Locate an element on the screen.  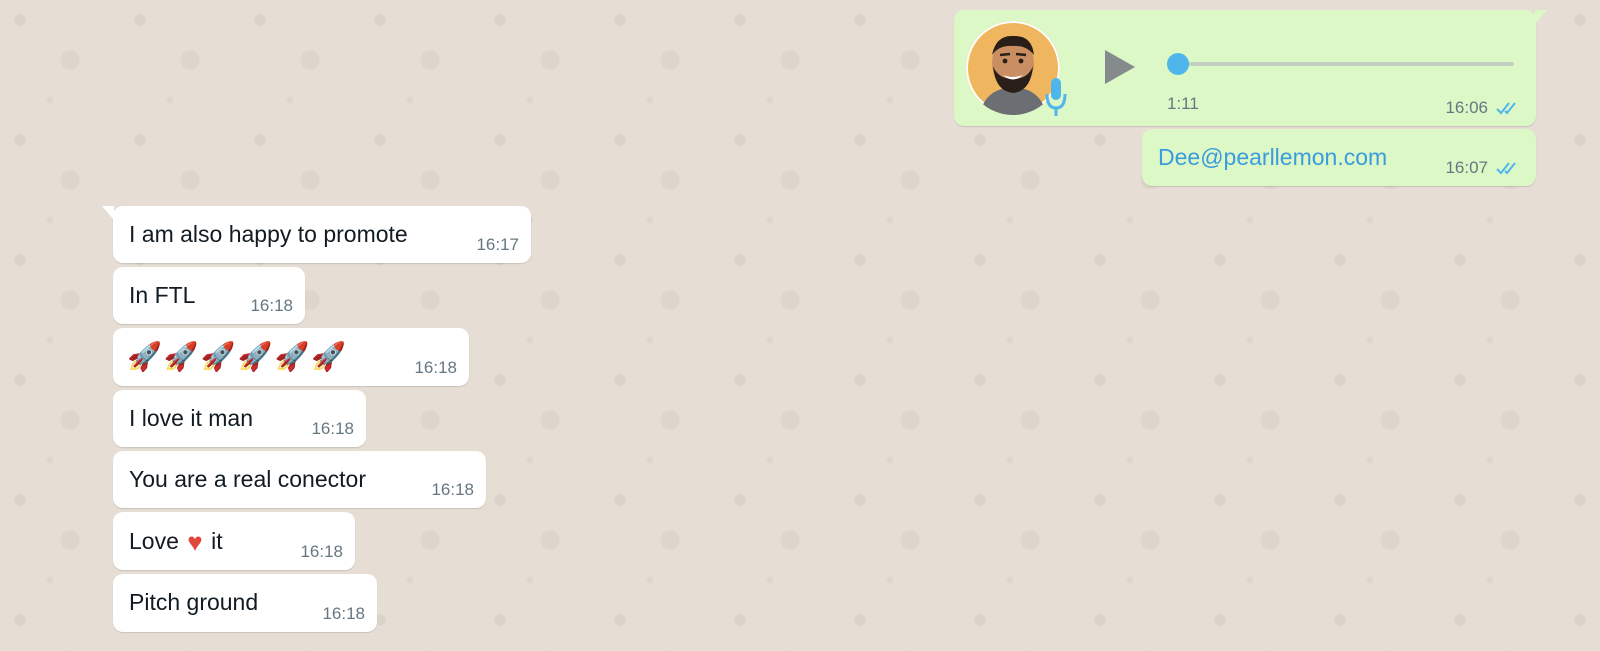
incoming-message: 🚀🚀🚀🚀🚀🚀 16:18 is located at coordinates (291, 357).